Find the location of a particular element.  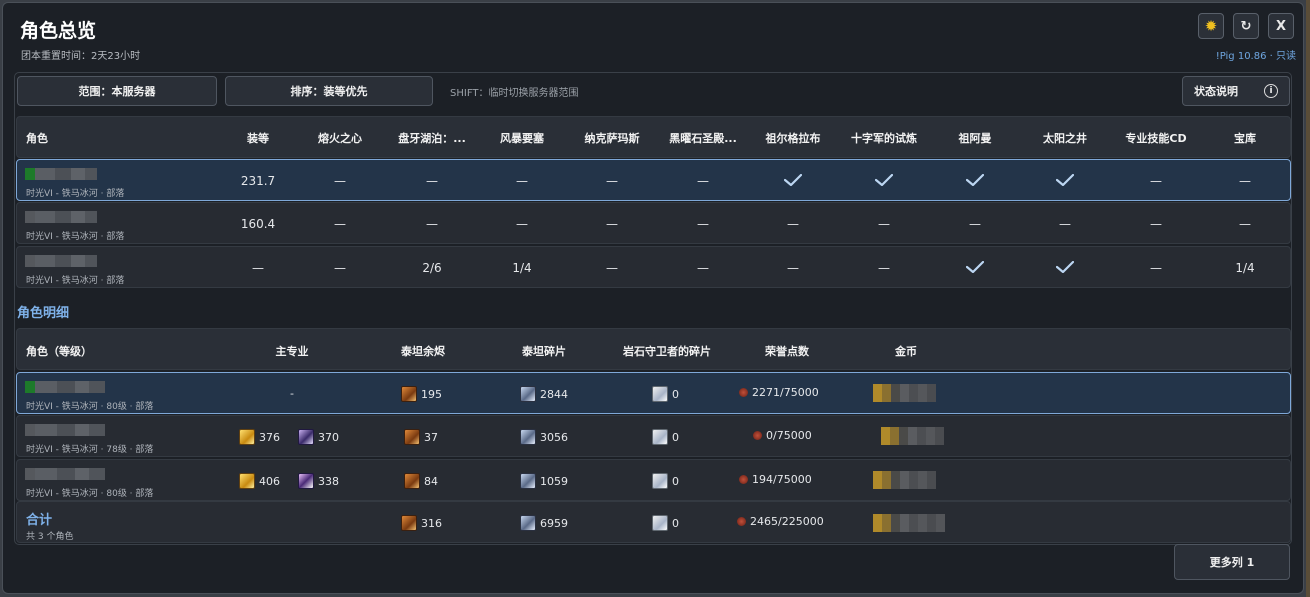

total-gold-blurred is located at coordinates (909, 523).